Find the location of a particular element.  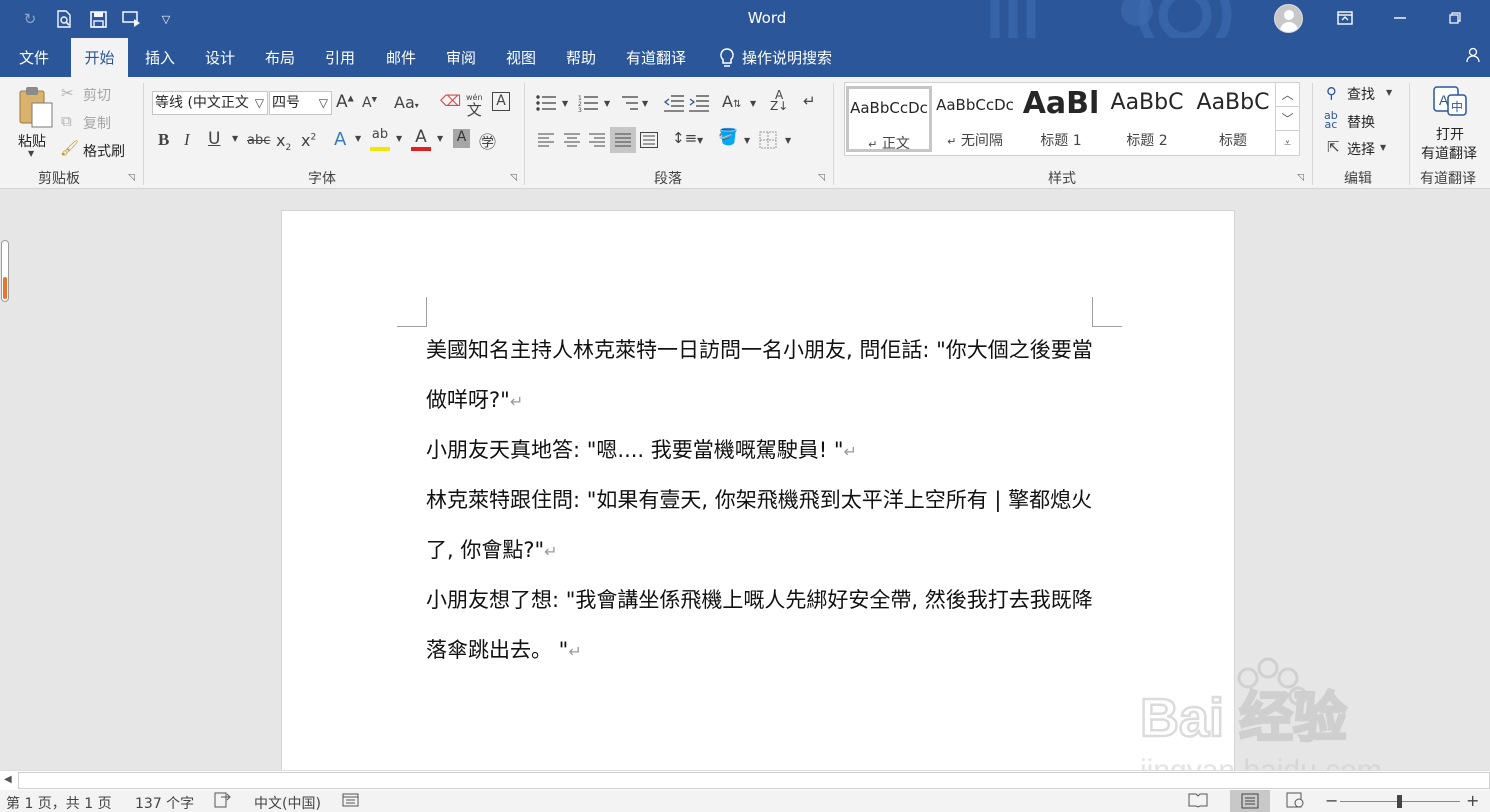

scroll-track is located at coordinates (754, 780).